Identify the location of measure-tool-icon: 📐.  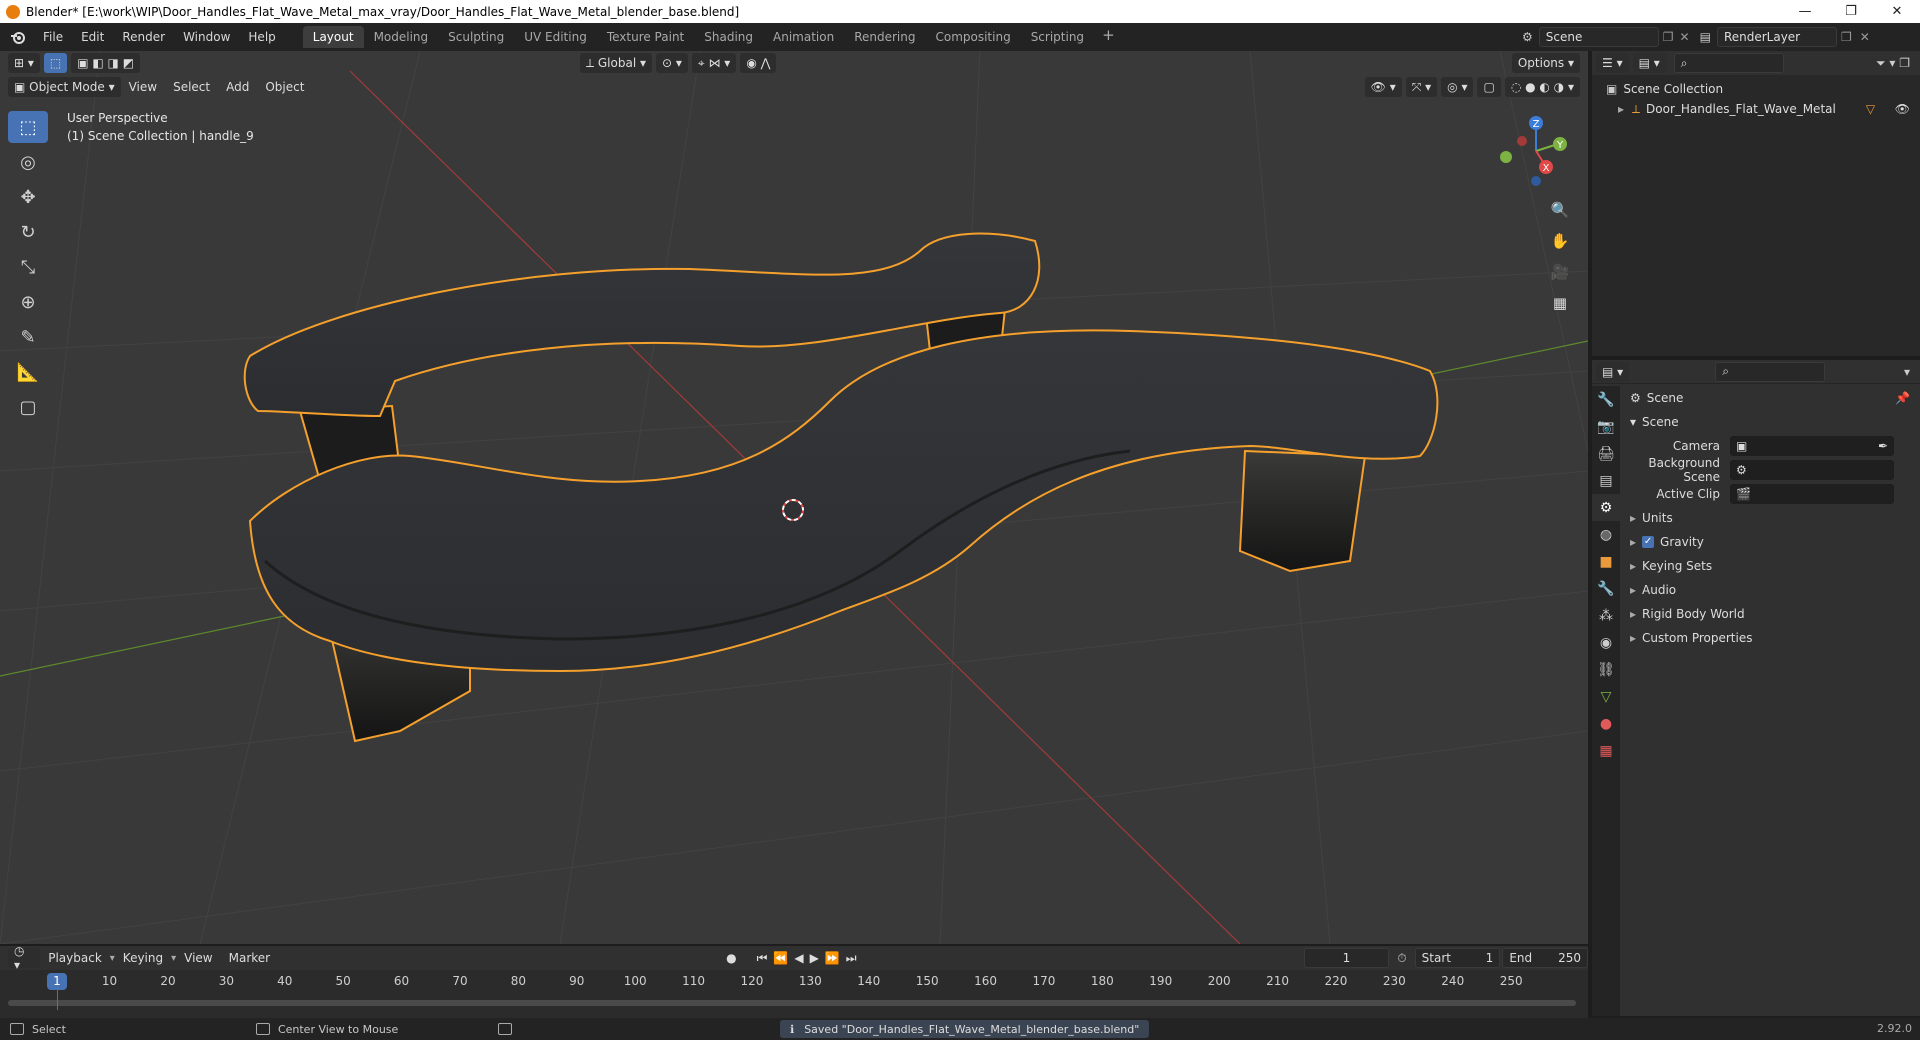
(28, 372).